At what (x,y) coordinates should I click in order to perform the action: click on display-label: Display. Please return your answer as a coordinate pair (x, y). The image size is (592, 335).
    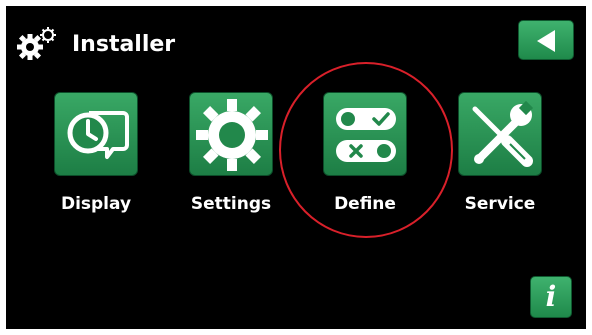
    Looking at the image, I should click on (96, 204).